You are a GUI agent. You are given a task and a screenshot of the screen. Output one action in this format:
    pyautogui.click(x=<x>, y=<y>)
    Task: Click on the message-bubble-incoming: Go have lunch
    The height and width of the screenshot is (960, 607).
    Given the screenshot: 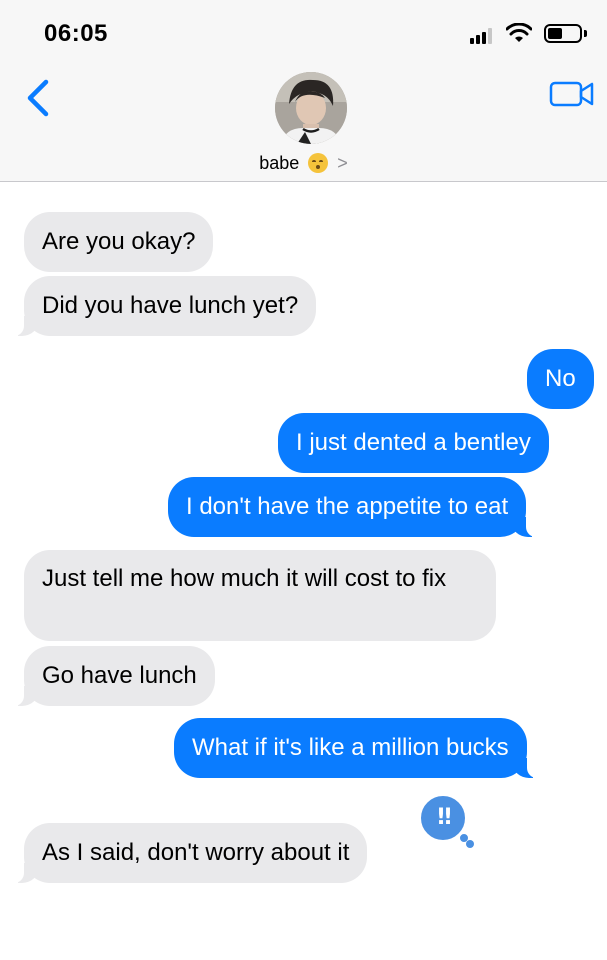 What is the action you would take?
    pyautogui.click(x=113, y=676)
    